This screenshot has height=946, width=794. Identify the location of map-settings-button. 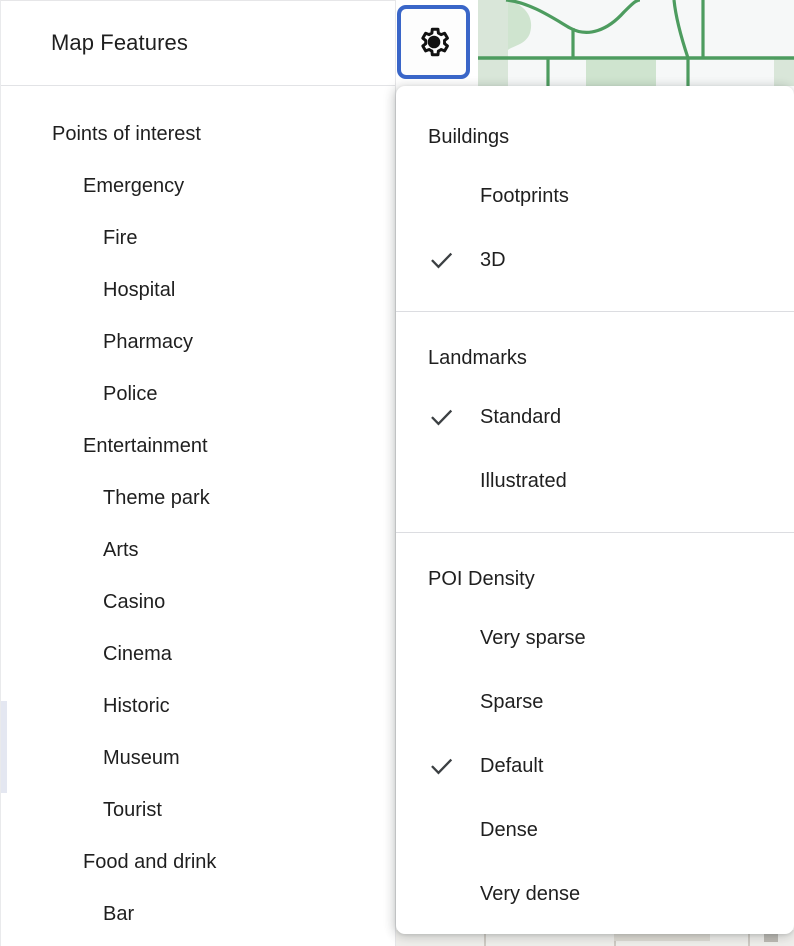
(433, 42).